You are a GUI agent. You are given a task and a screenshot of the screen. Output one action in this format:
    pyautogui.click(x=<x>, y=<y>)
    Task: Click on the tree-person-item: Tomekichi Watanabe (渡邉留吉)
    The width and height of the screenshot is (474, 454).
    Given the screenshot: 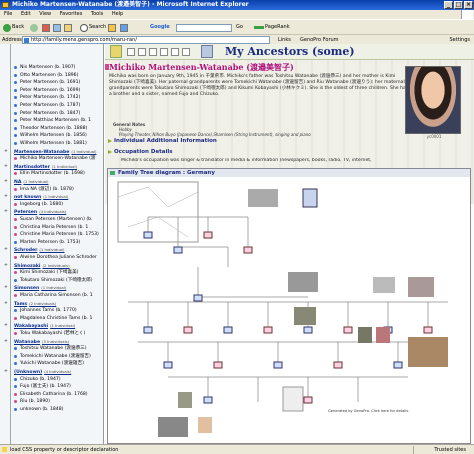 What is the action you would take?
    pyautogui.click(x=51, y=356)
    